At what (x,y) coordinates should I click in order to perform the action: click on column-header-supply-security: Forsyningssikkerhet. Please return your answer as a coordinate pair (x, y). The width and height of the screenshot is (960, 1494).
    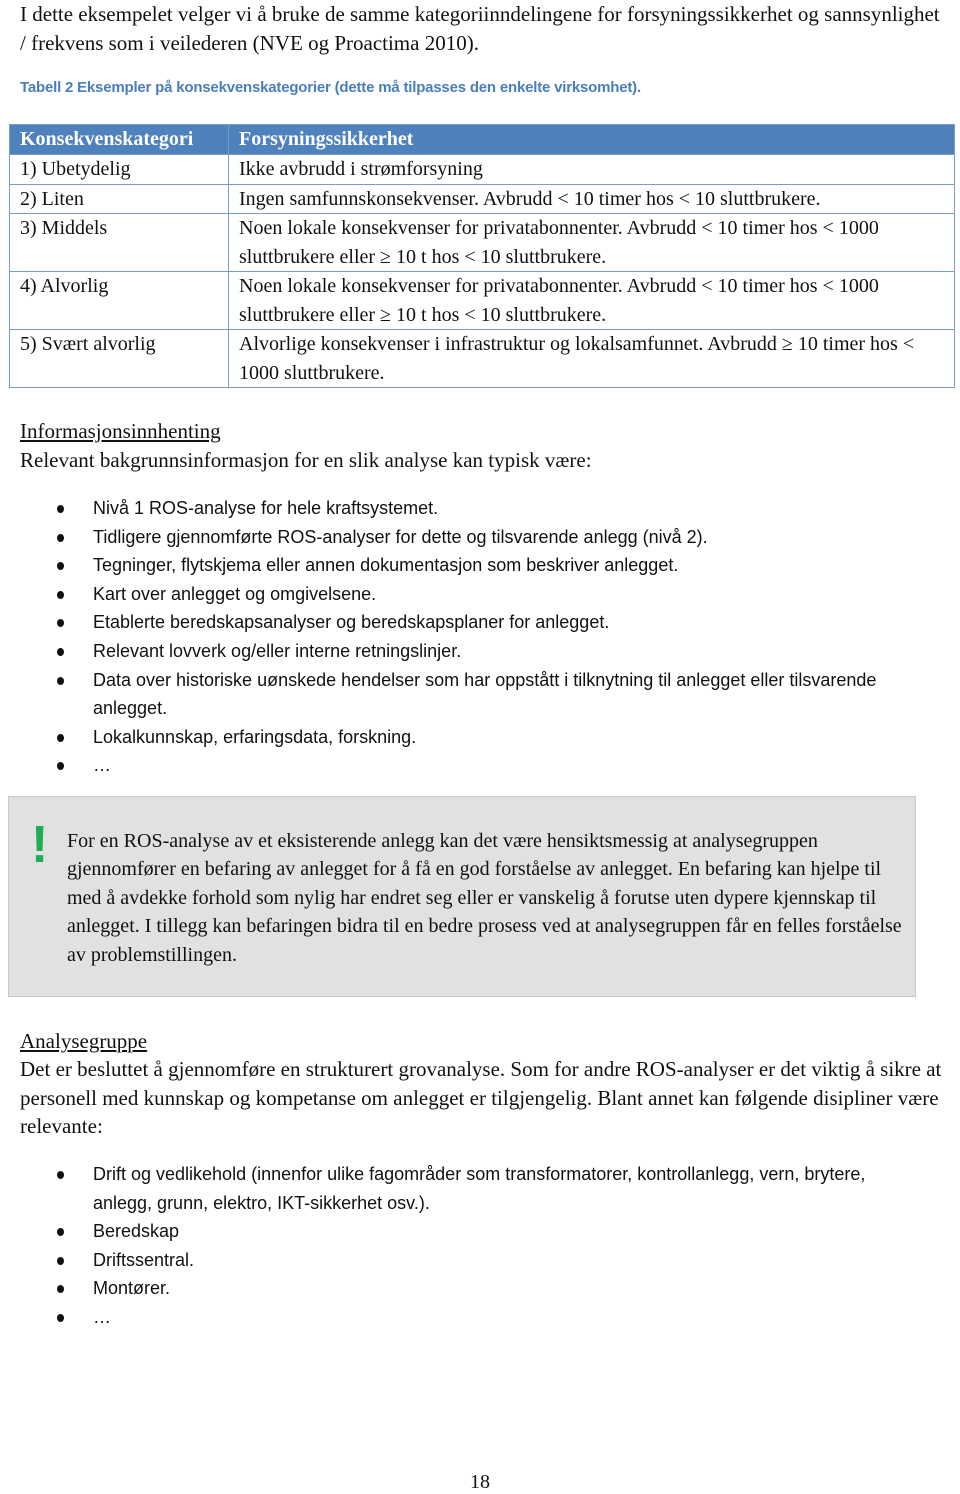
    Looking at the image, I should click on (591, 139).